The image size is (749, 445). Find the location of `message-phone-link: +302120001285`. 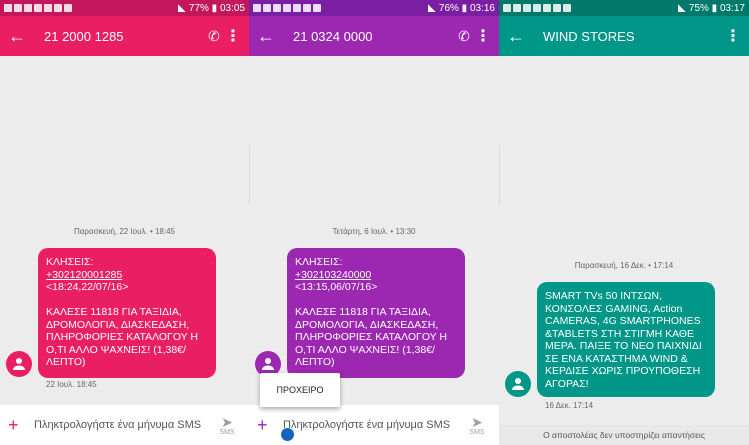

message-phone-link: +302120001285 is located at coordinates (84, 275).